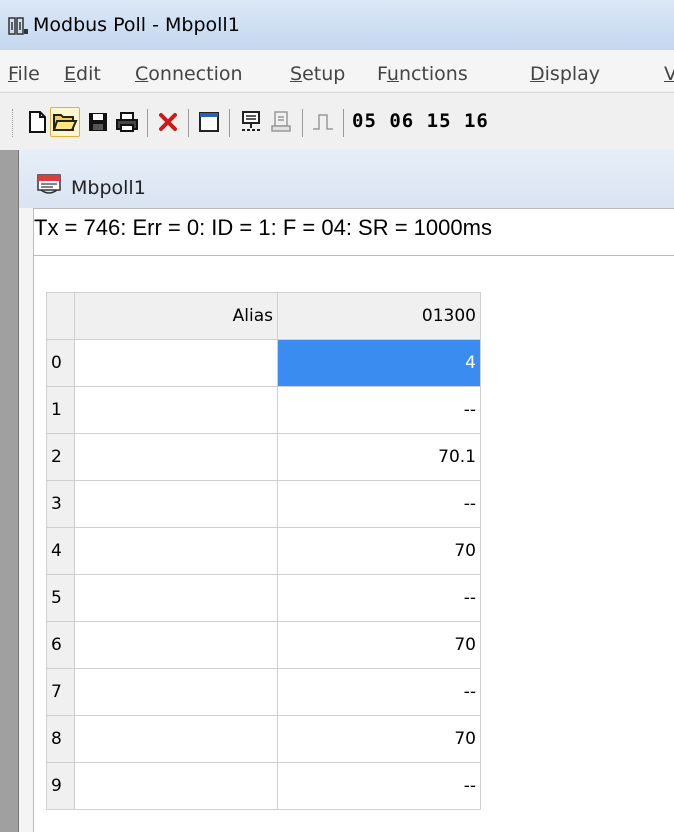 The height and width of the screenshot is (832, 674). What do you see at coordinates (60, 504) in the screenshot?
I see `row-header: 3` at bounding box center [60, 504].